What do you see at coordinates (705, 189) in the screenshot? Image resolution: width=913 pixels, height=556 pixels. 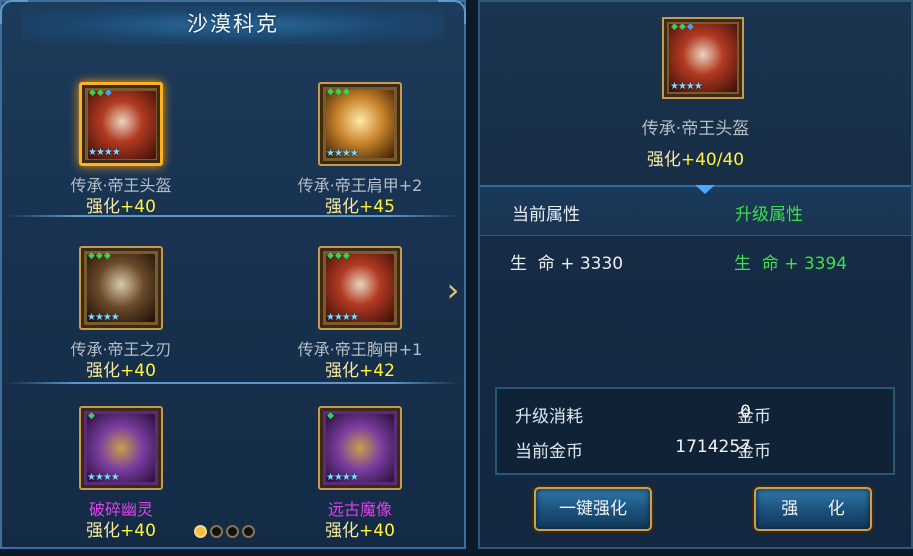 I see `pointer-arrow-icon` at bounding box center [705, 189].